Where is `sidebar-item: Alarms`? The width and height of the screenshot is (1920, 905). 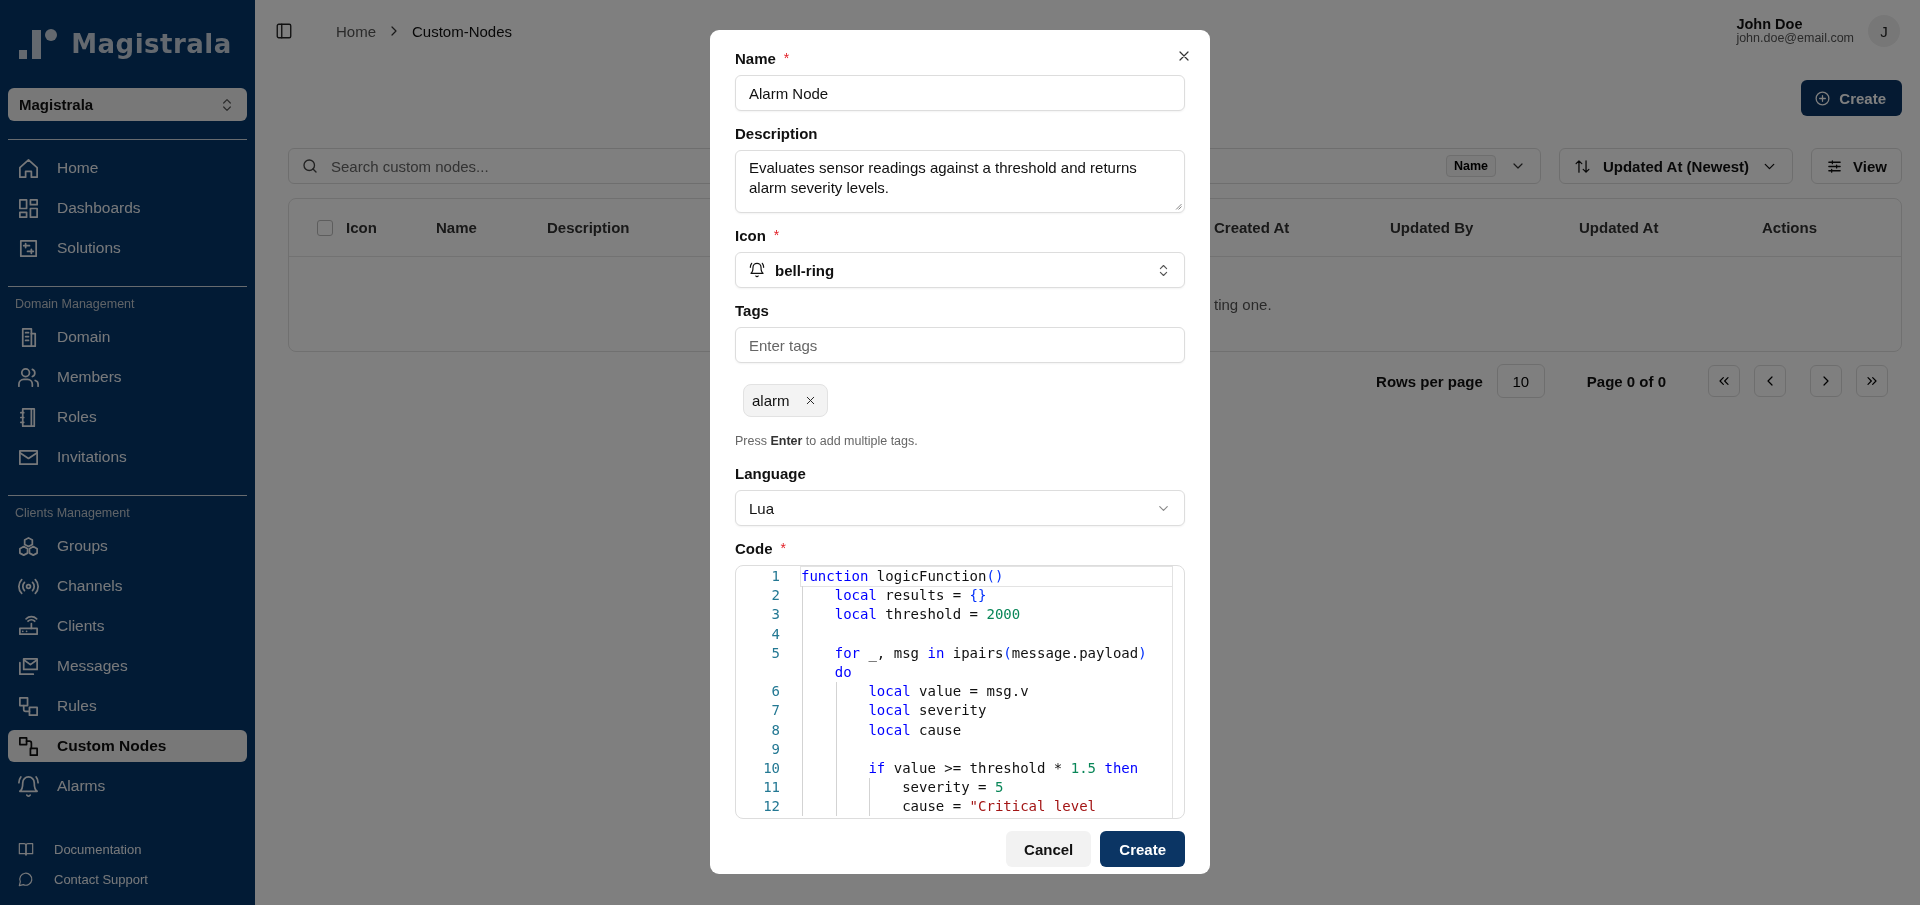 sidebar-item: Alarms is located at coordinates (127, 786).